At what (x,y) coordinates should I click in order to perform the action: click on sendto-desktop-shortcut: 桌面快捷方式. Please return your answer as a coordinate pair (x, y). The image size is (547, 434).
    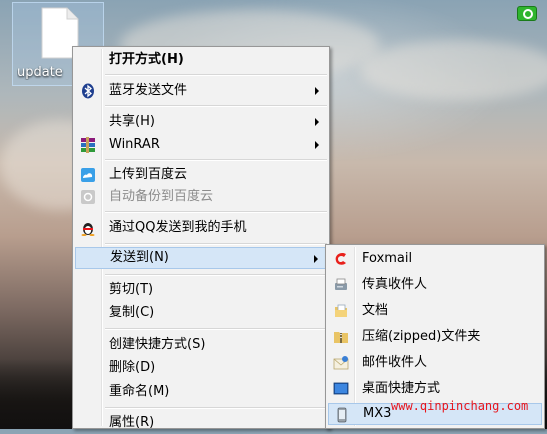
    Looking at the image, I should click on (435, 389).